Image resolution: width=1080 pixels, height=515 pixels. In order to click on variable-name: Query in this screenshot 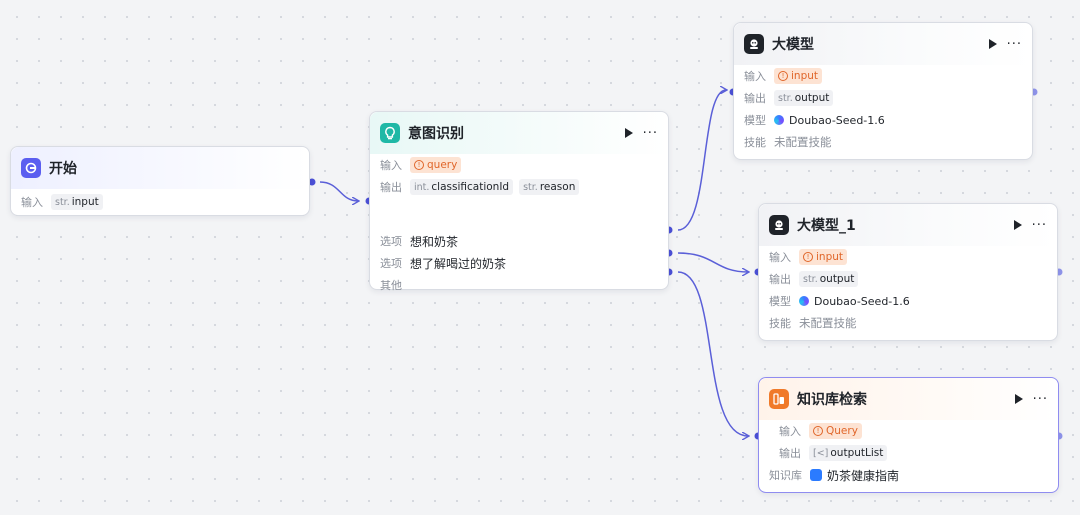, I will do `click(842, 431)`.